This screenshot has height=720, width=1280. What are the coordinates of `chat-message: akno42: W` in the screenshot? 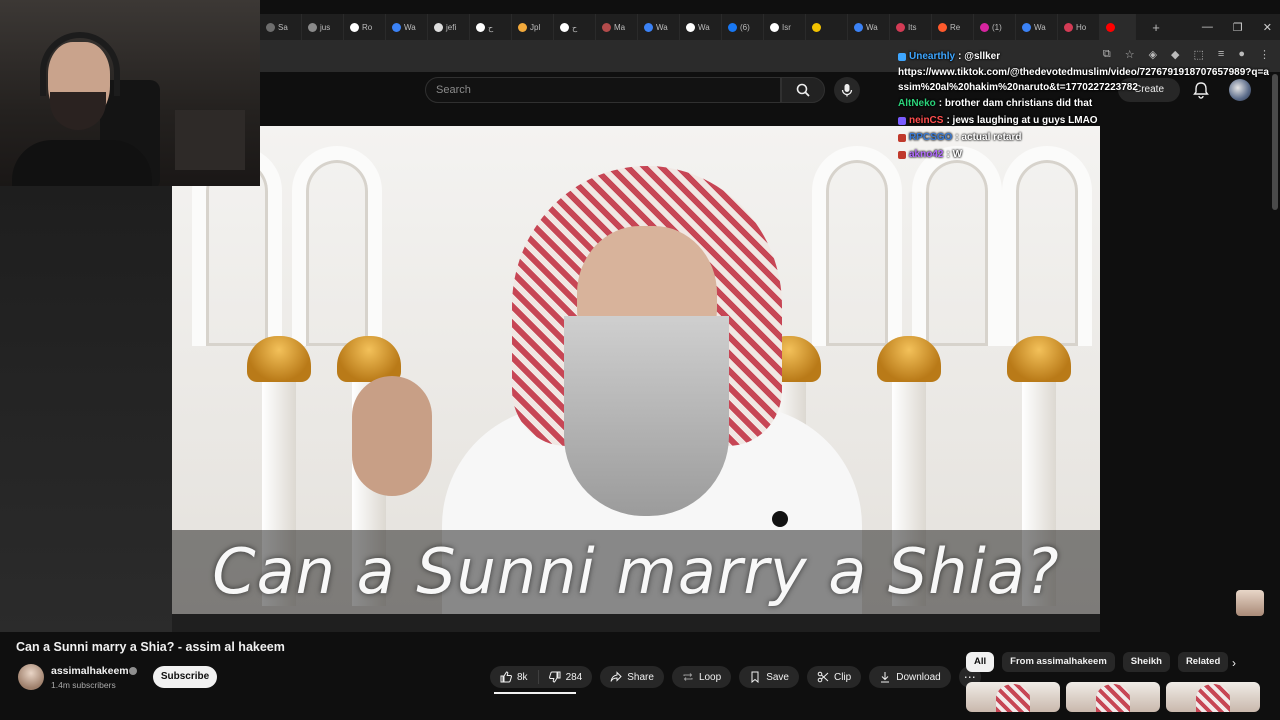 It's located at (1084, 154).